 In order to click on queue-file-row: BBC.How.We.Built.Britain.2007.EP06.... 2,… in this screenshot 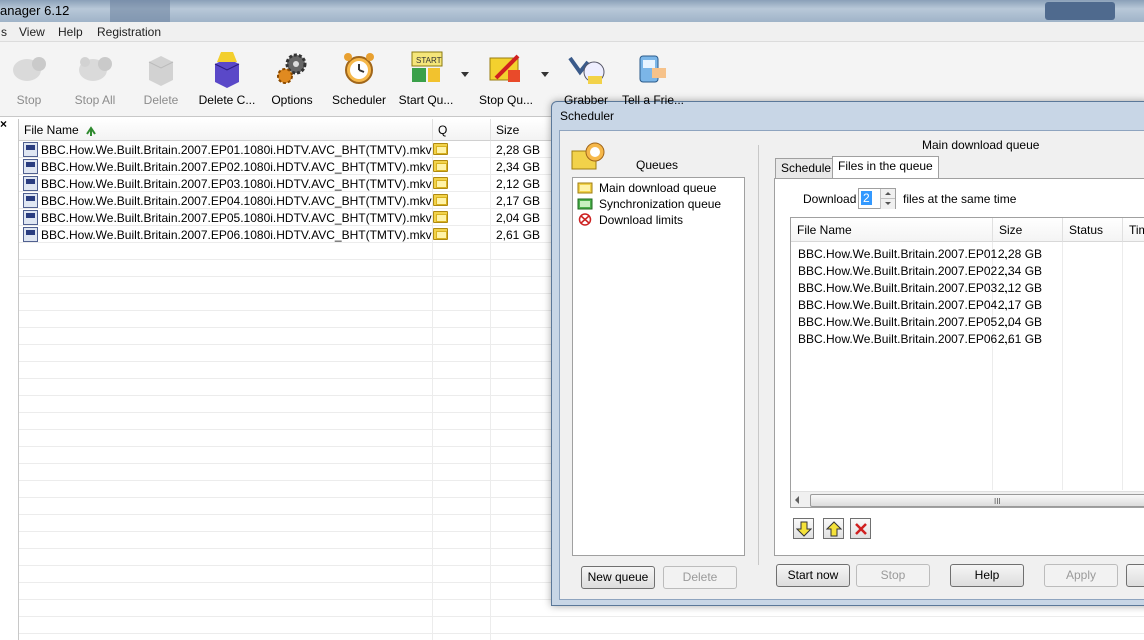, I will do `click(967, 338)`.